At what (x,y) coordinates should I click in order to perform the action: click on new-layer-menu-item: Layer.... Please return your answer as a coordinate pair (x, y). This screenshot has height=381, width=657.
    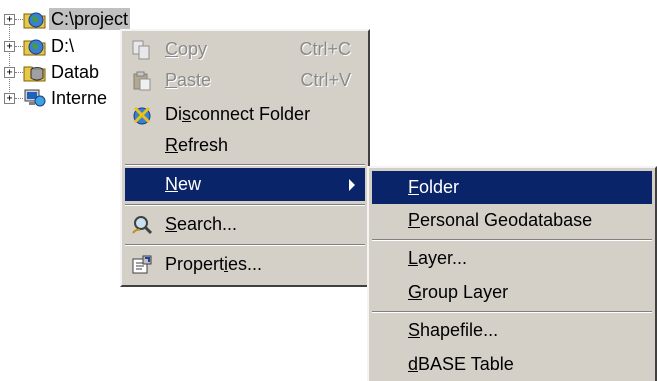
    Looking at the image, I should click on (512, 258).